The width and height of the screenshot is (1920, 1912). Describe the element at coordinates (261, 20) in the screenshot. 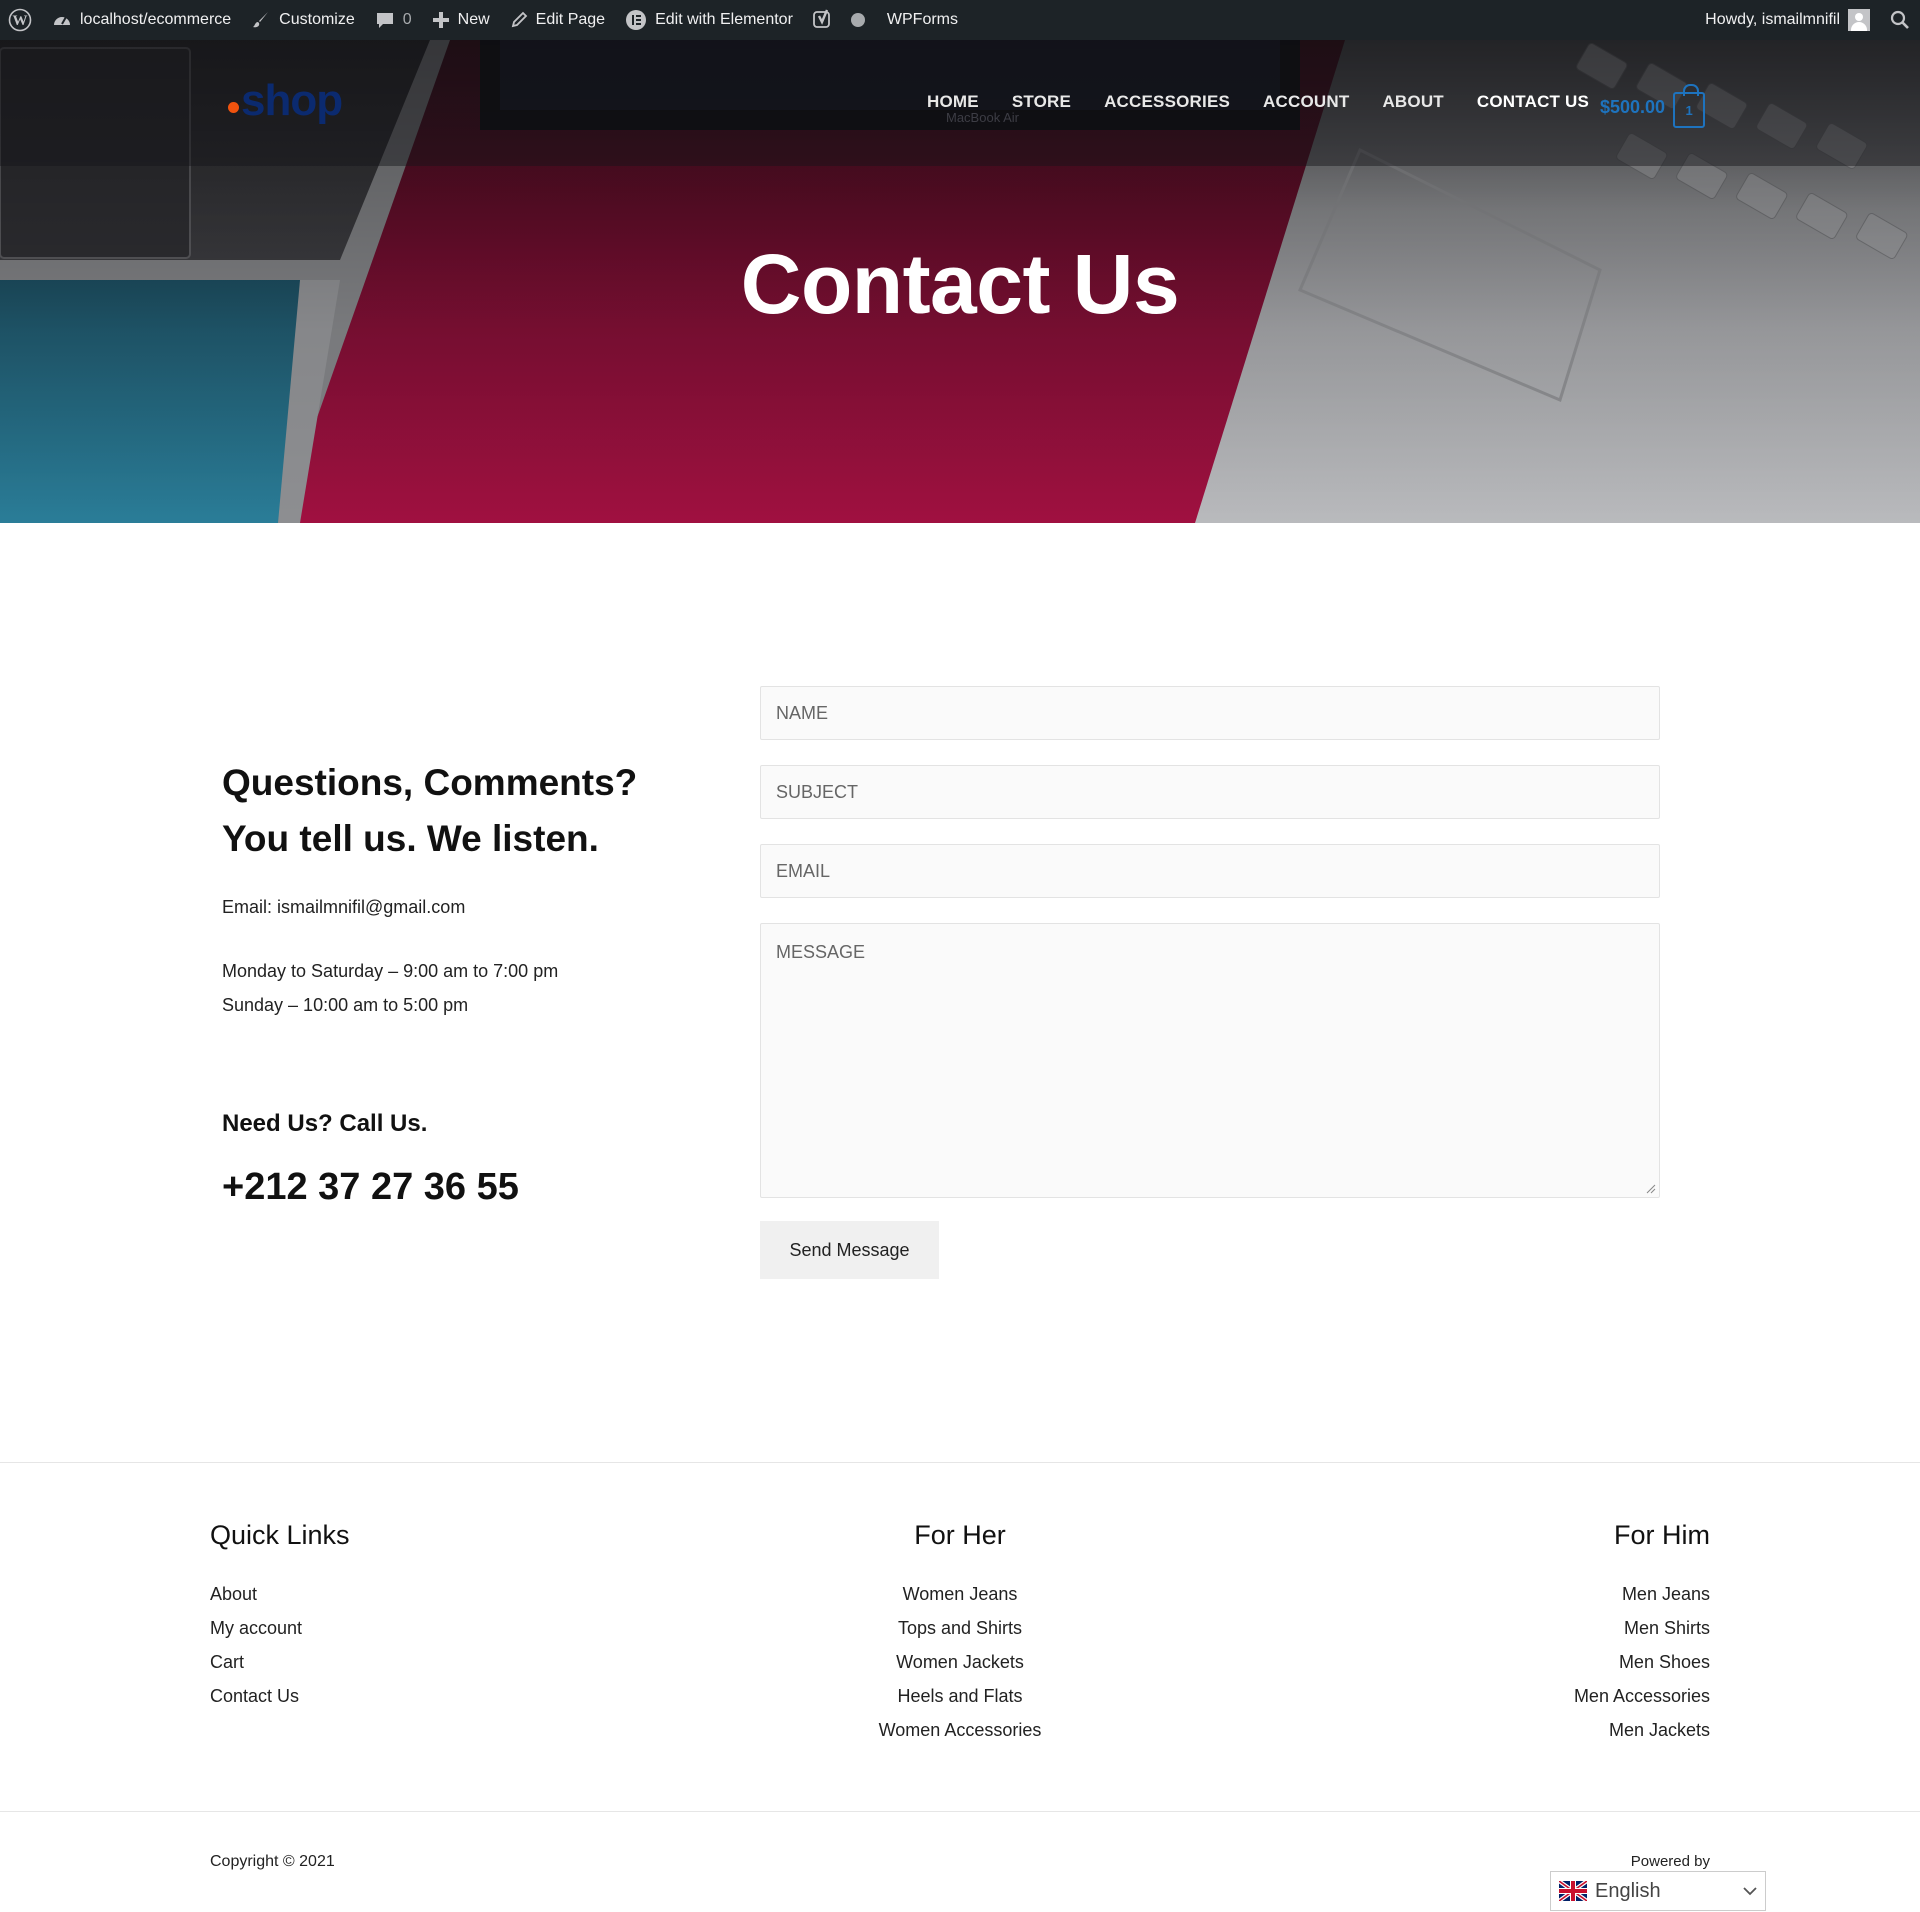

I see `paintbrush-icon` at that location.